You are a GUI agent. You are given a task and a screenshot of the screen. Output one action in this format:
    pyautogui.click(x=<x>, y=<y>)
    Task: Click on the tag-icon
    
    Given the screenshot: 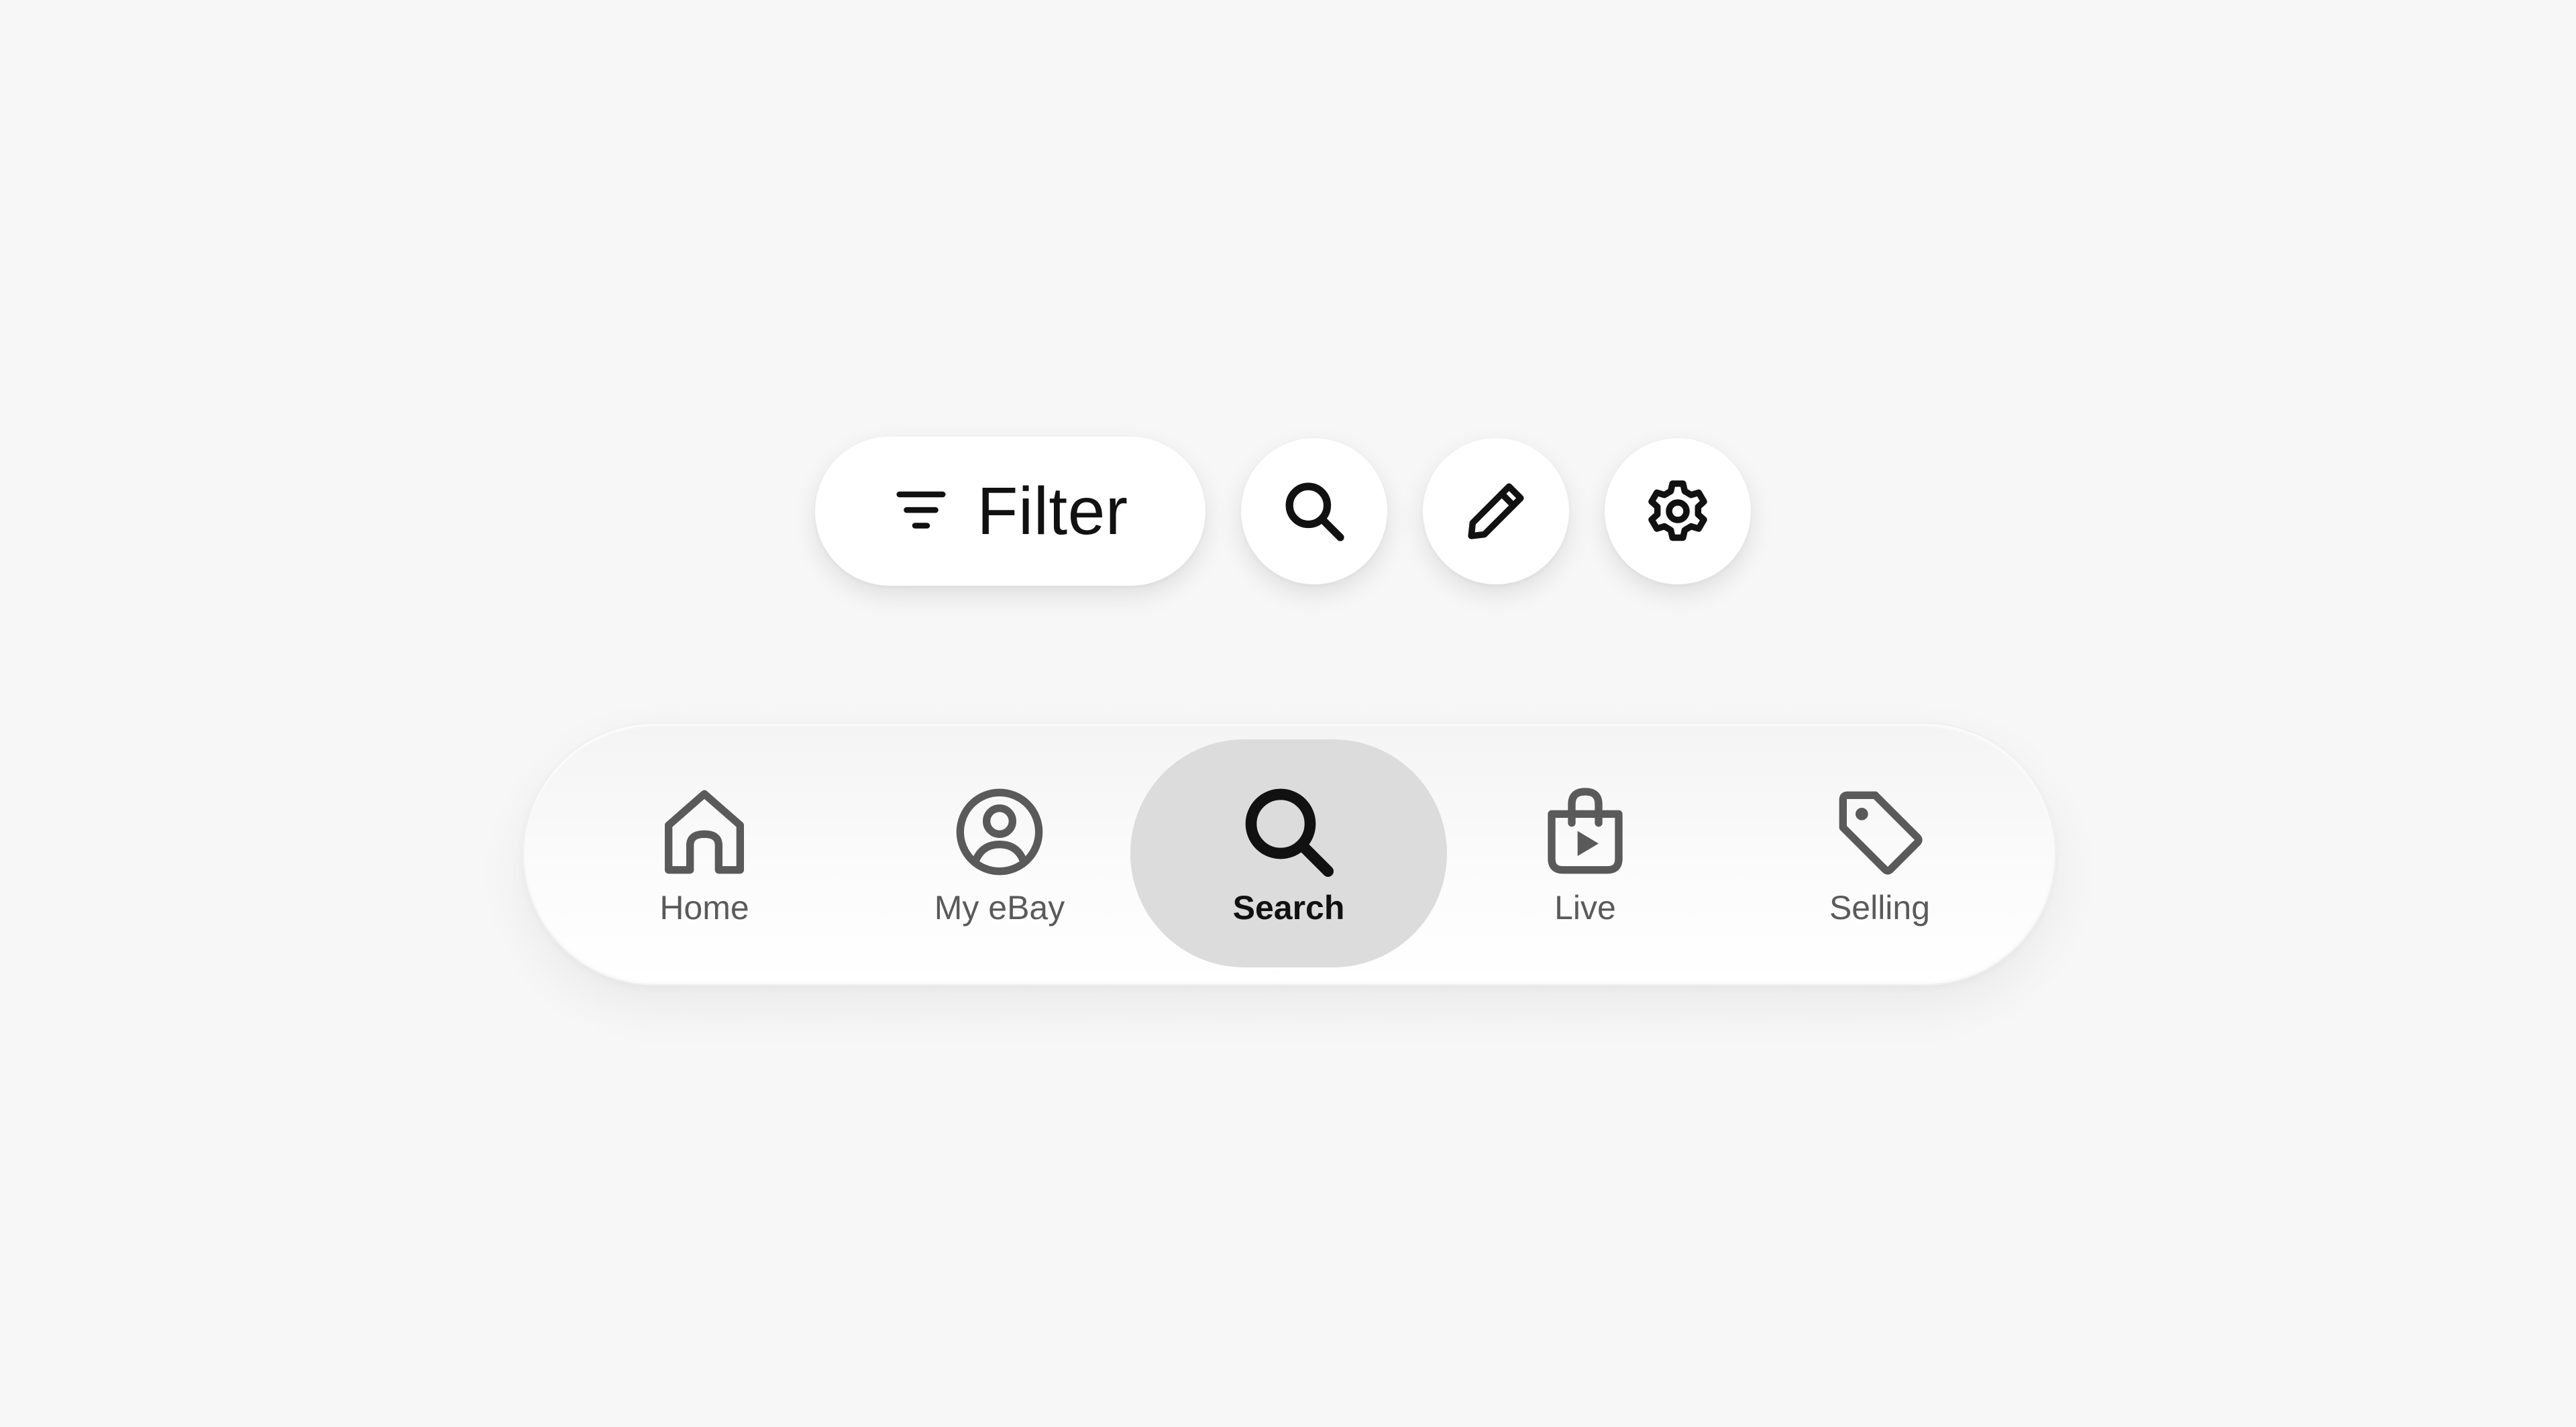 What is the action you would take?
    pyautogui.click(x=1881, y=833)
    